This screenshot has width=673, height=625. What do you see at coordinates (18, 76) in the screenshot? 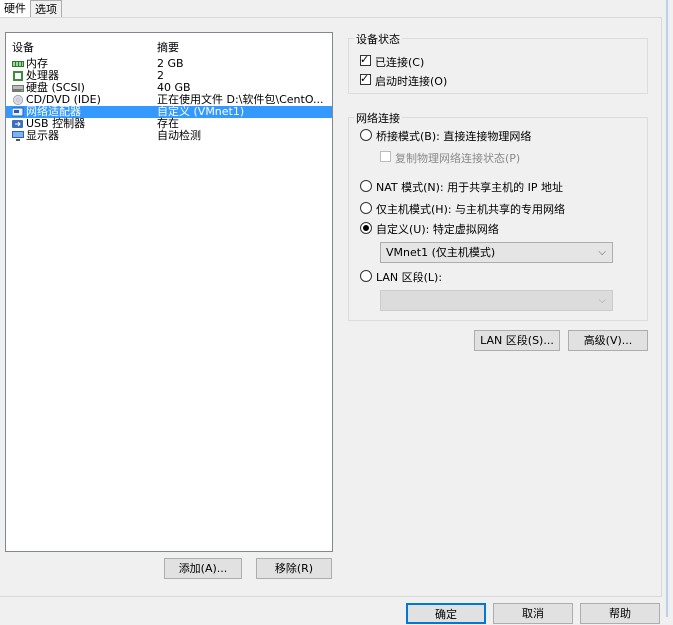
I see `processor-icon` at bounding box center [18, 76].